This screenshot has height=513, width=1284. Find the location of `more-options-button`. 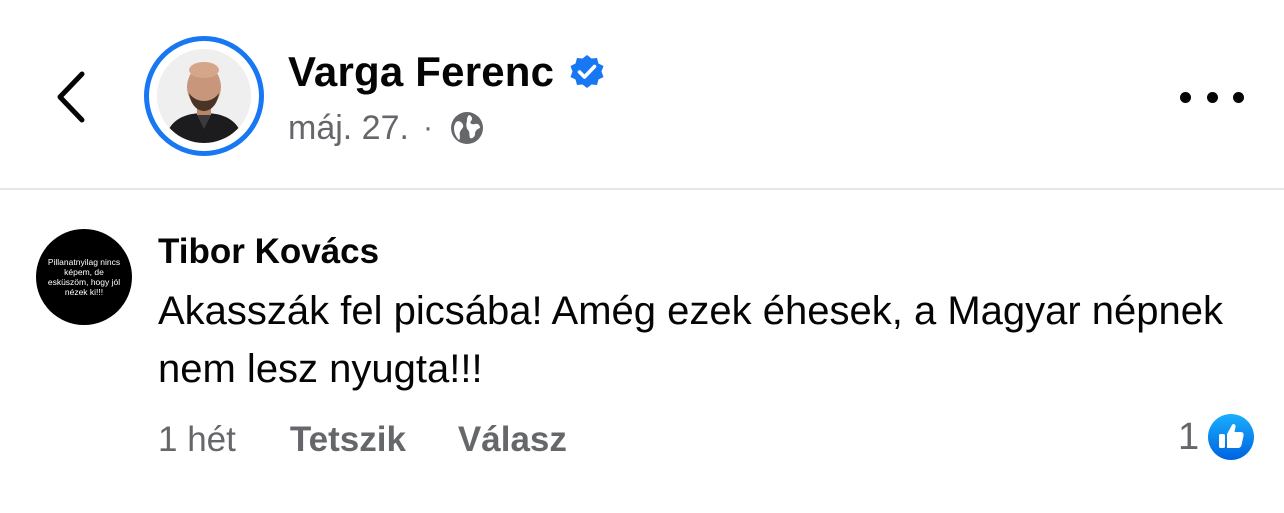

more-options-button is located at coordinates (1212, 97).